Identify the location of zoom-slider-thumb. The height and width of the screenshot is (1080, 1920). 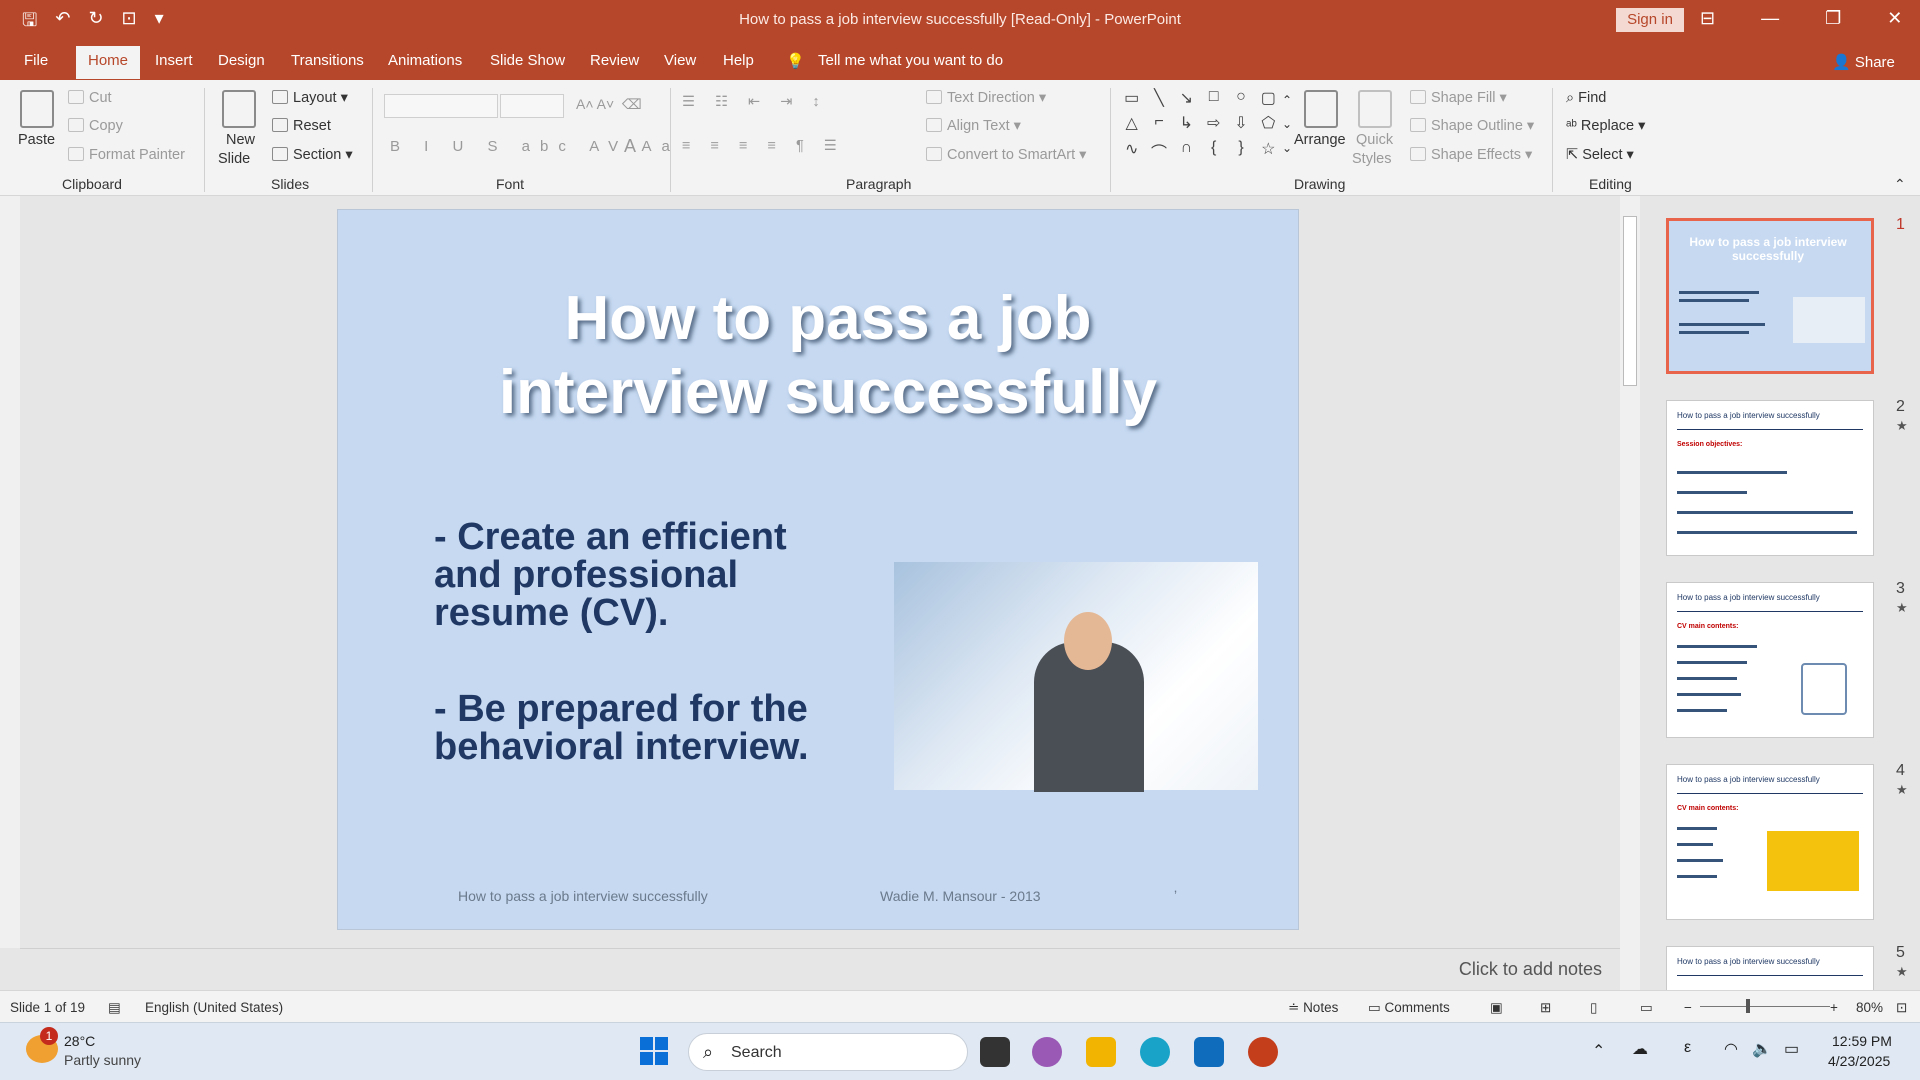
(1748, 1006).